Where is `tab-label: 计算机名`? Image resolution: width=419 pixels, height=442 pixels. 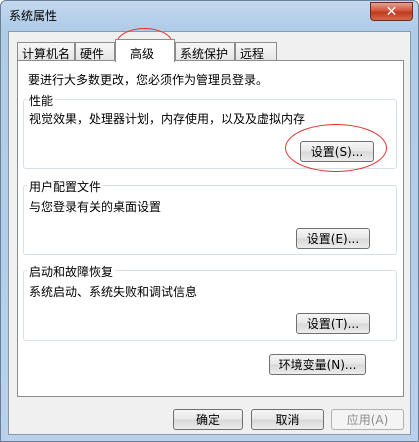
tab-label: 计算机名 is located at coordinates (46, 54).